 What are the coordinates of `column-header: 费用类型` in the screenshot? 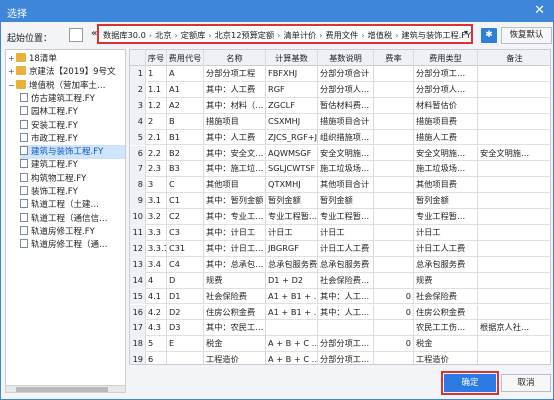 It's located at (446, 58).